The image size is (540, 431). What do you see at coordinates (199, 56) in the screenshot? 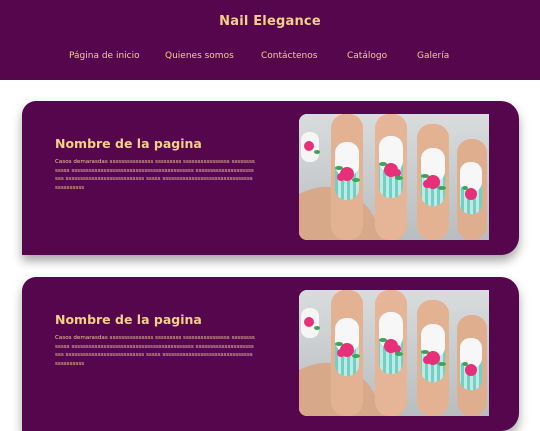
I see `nav-link-quienes-somos: Quienes somos` at bounding box center [199, 56].